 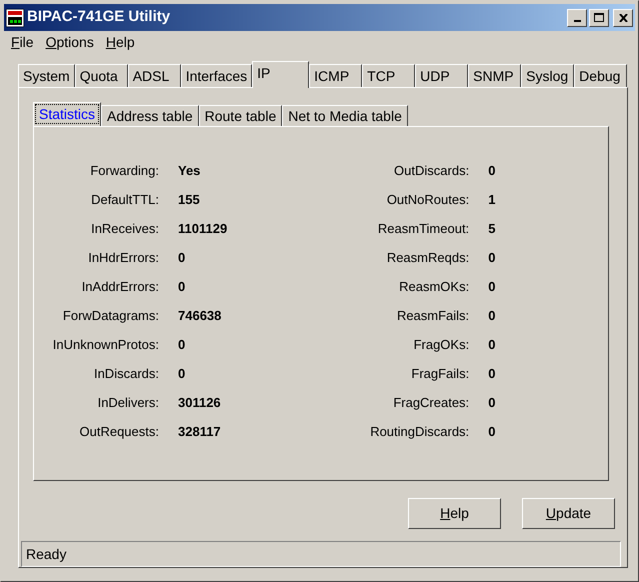 What do you see at coordinates (105, 345) in the screenshot?
I see `stat-label: InUnknownProtos:` at bounding box center [105, 345].